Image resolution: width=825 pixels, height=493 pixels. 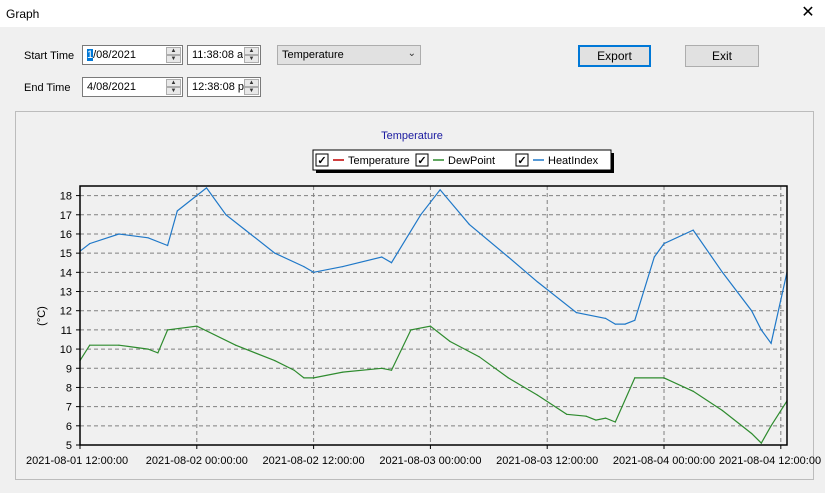 What do you see at coordinates (66, 235) in the screenshot?
I see `y-tick-label: 16` at bounding box center [66, 235].